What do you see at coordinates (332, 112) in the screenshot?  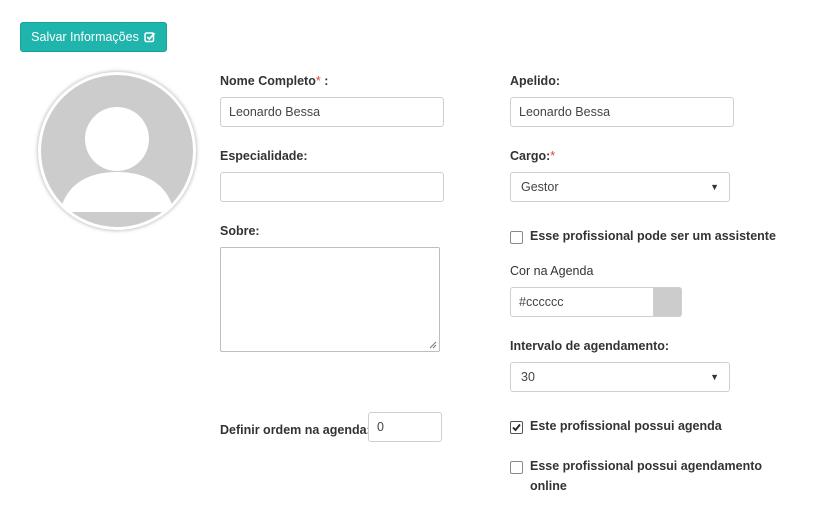 I see `nome-completo-input: Leonardo Bessa` at bounding box center [332, 112].